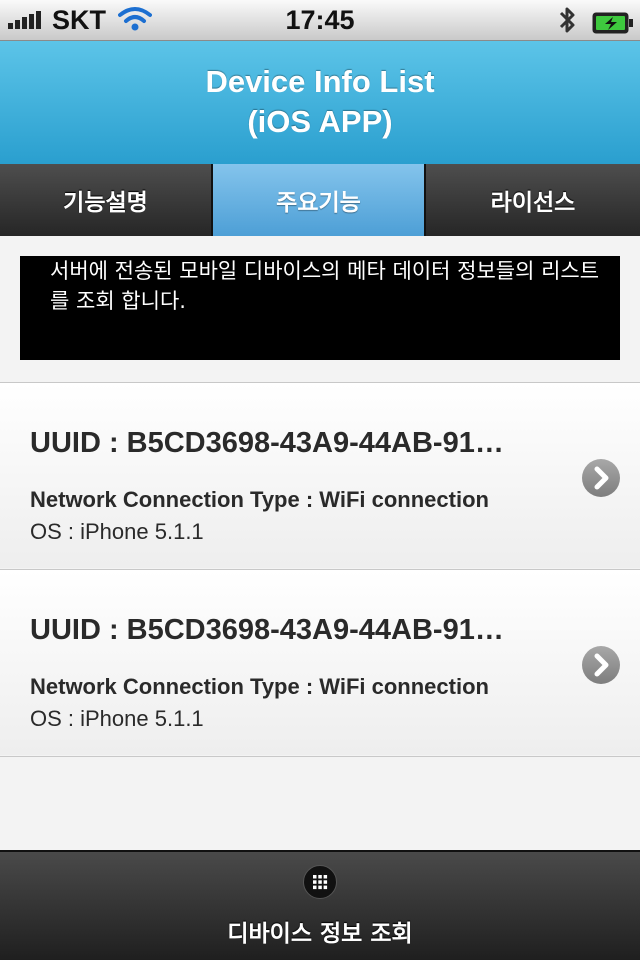 This screenshot has height=960, width=640. Describe the element at coordinates (567, 23) in the screenshot. I see `bluetooth-icon` at that location.